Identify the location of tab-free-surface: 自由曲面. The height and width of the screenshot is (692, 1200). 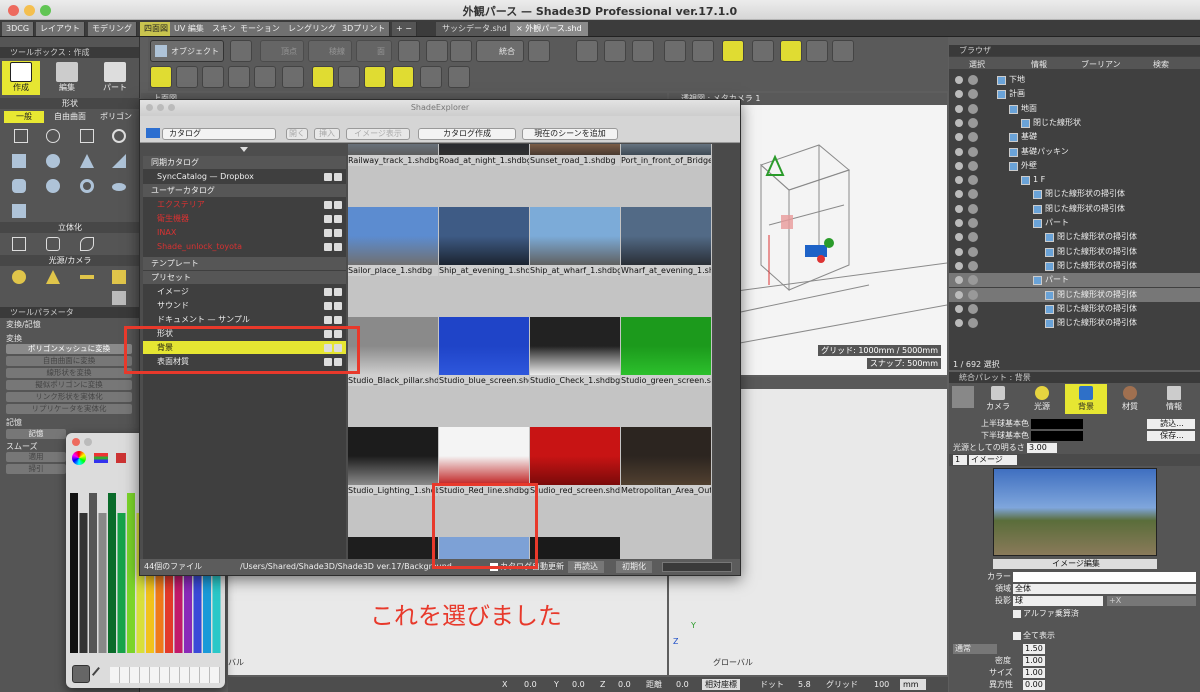
(70, 117).